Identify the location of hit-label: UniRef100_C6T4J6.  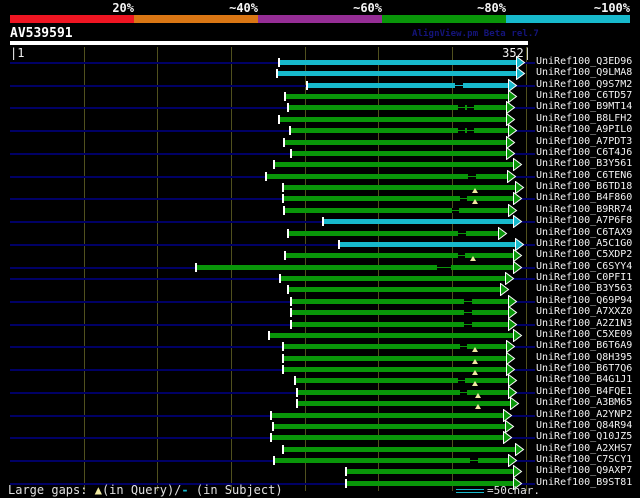
(584, 152).